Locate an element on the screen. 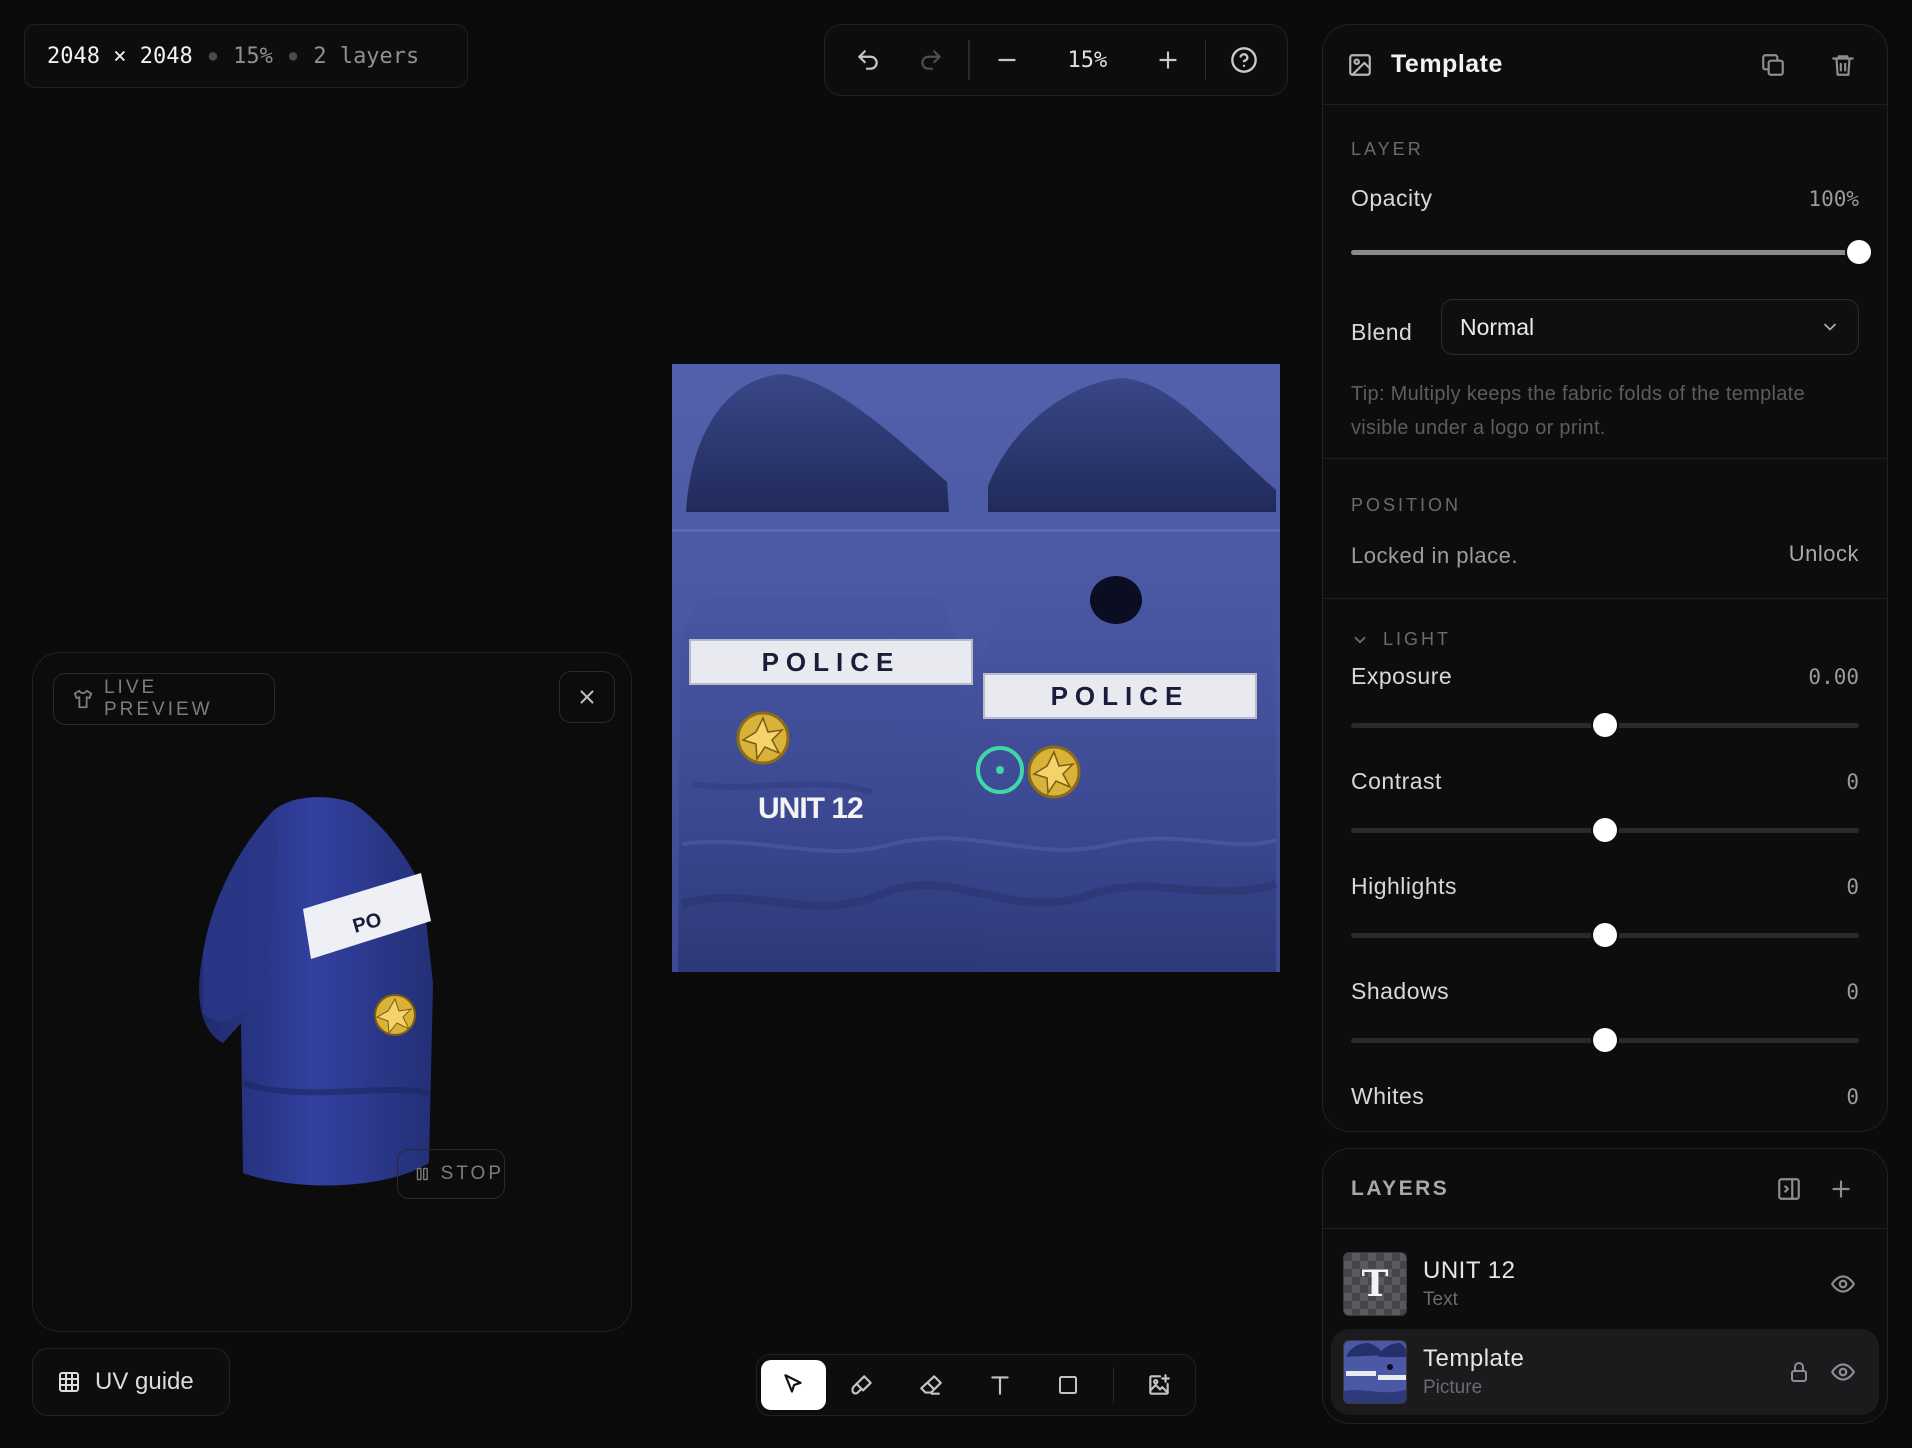 Image resolution: width=1912 pixels, height=1448 pixels. live-preview-title: LIVE PREVIEW is located at coordinates (158, 698).